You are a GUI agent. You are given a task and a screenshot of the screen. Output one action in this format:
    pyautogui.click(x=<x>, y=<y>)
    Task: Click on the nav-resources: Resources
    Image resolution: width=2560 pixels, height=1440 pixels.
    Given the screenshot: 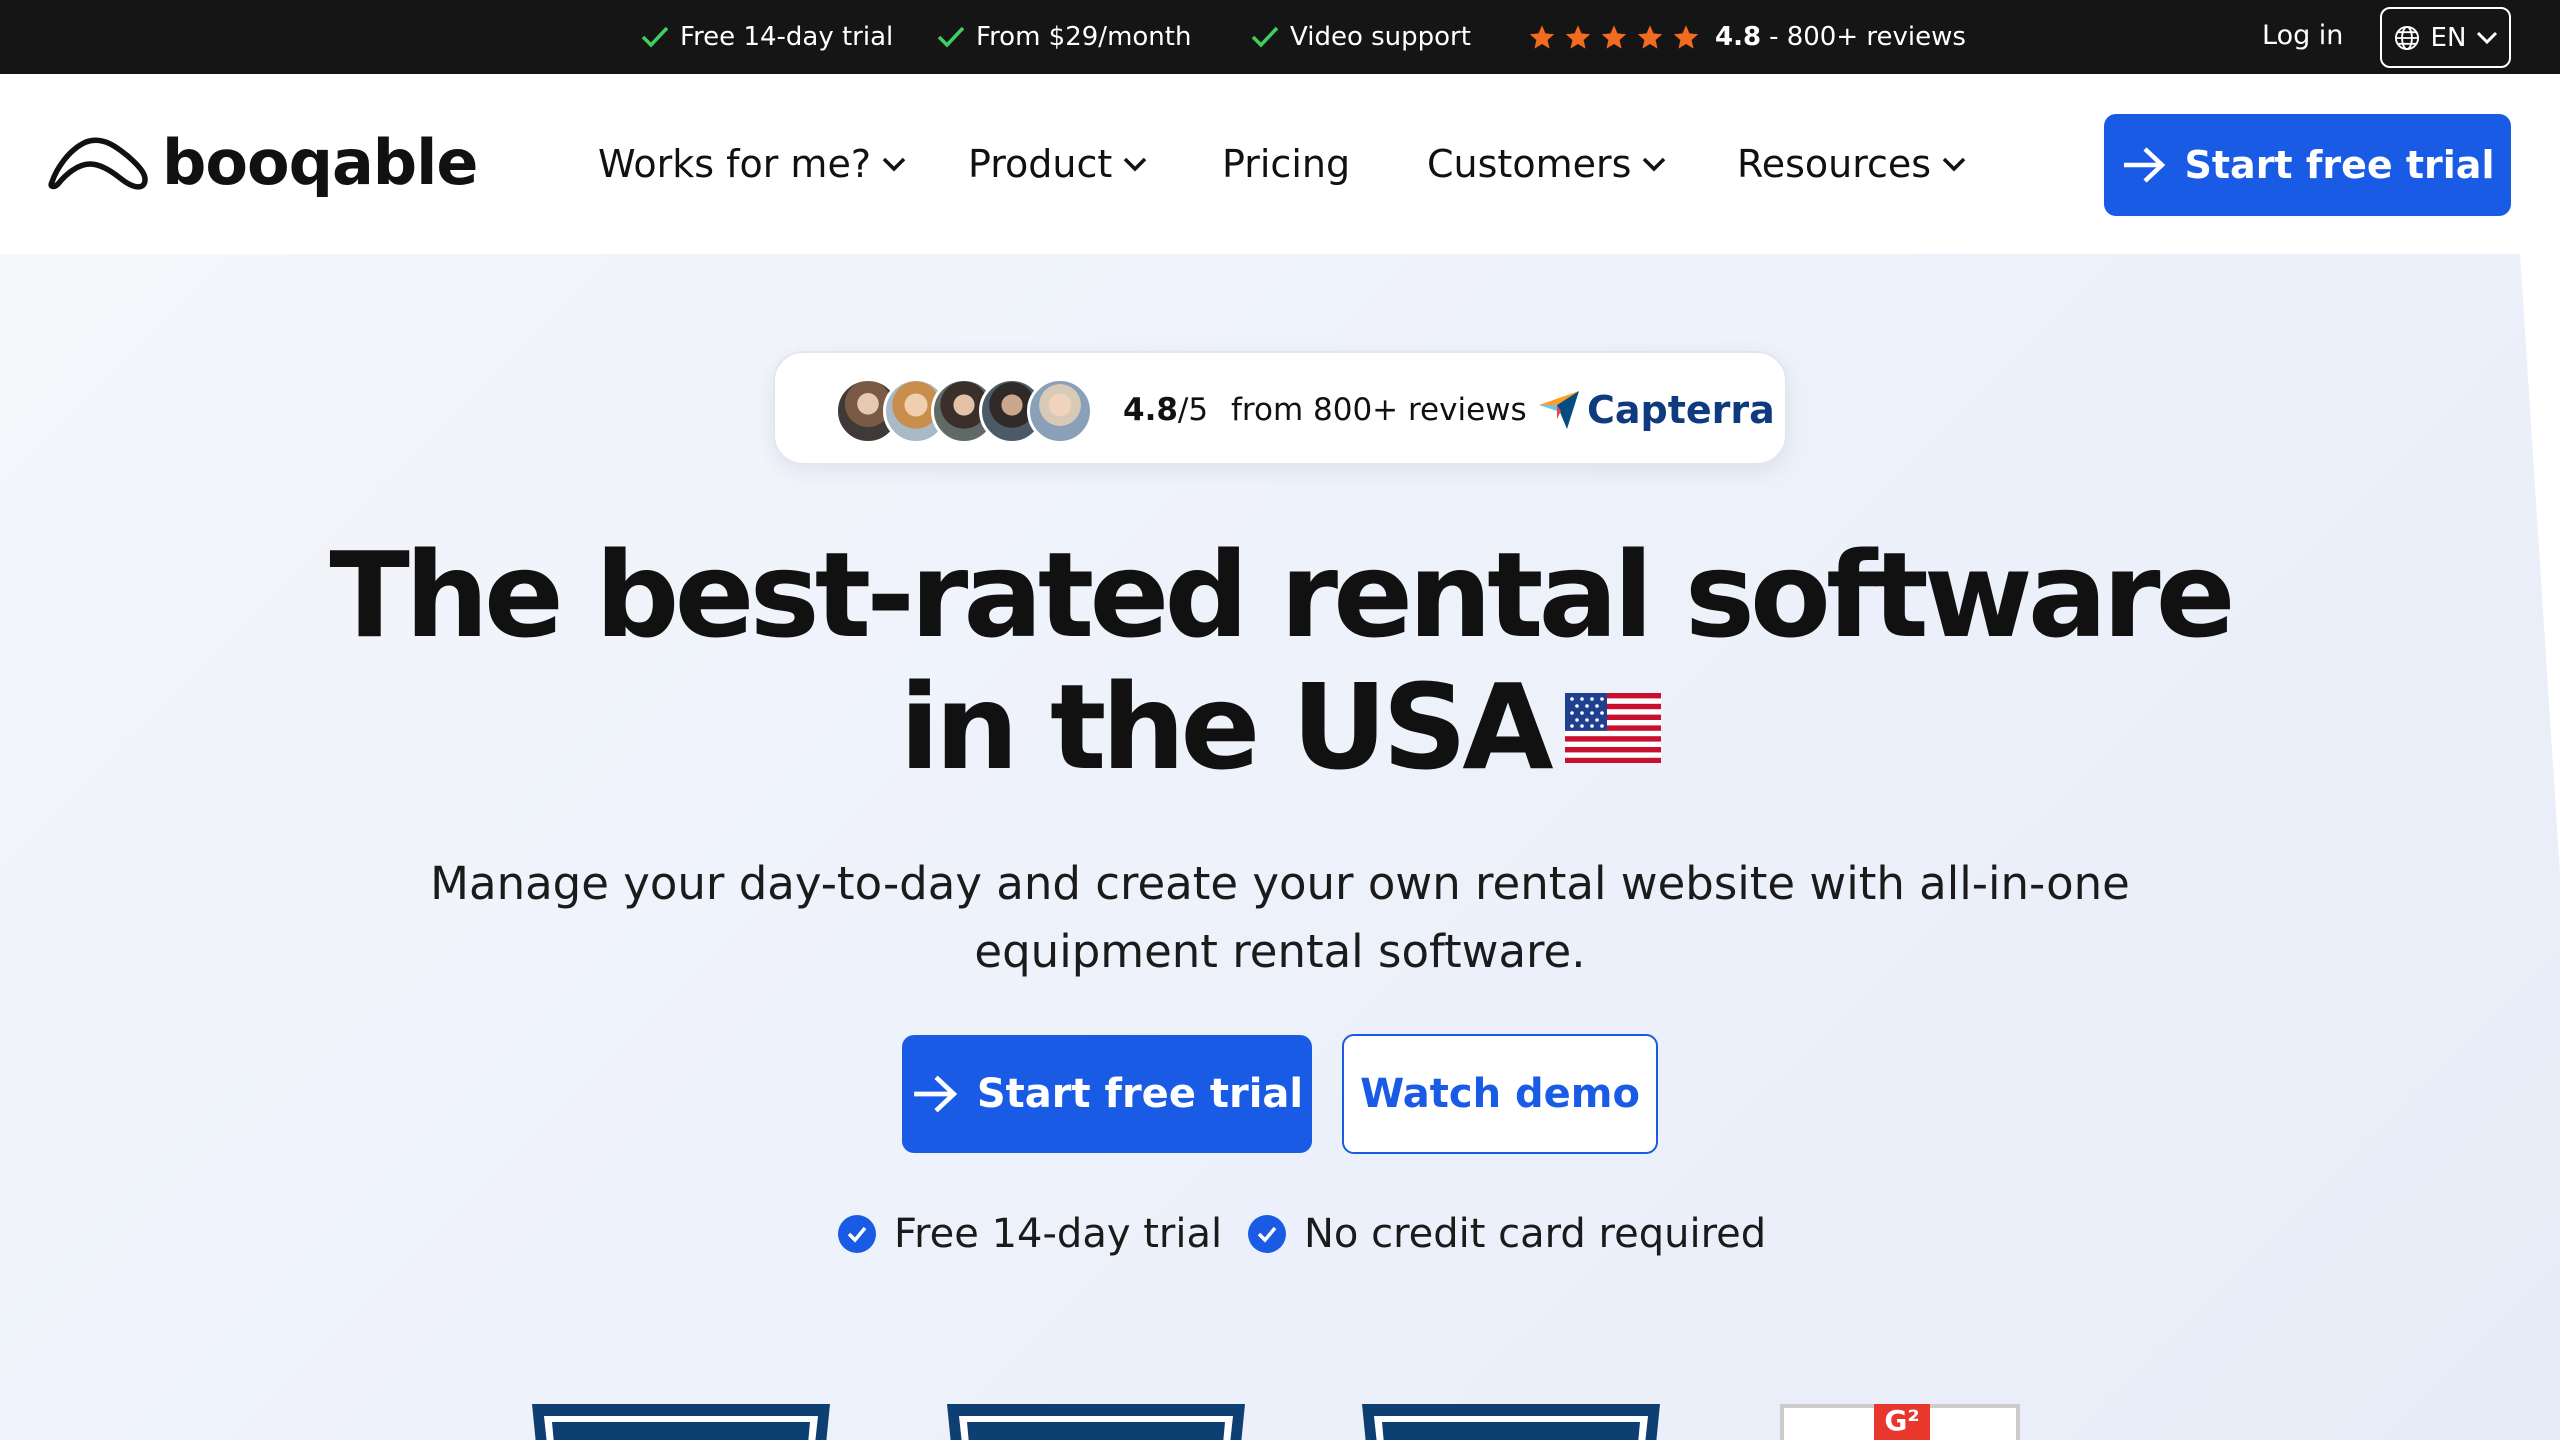 What is the action you would take?
    pyautogui.click(x=1852, y=164)
    